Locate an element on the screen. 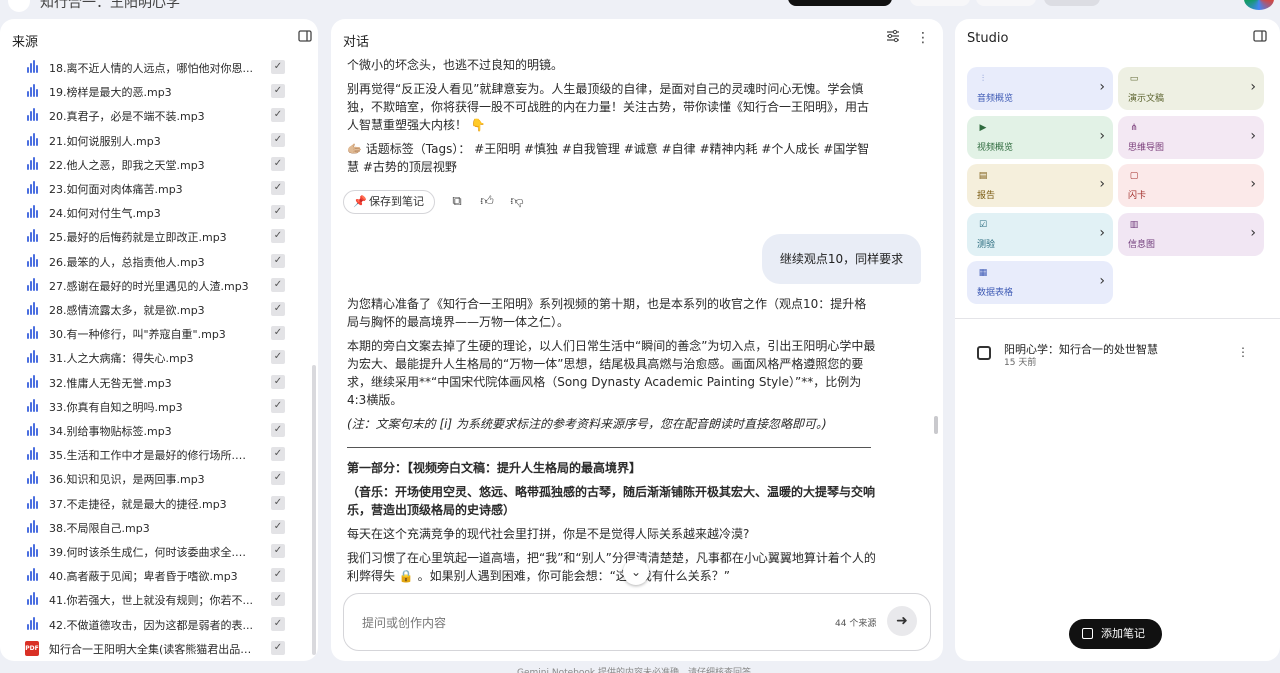 This screenshot has width=1280, height=673. chat-input: 提问或创作内容 44 个来源 ➜ is located at coordinates (637, 622).